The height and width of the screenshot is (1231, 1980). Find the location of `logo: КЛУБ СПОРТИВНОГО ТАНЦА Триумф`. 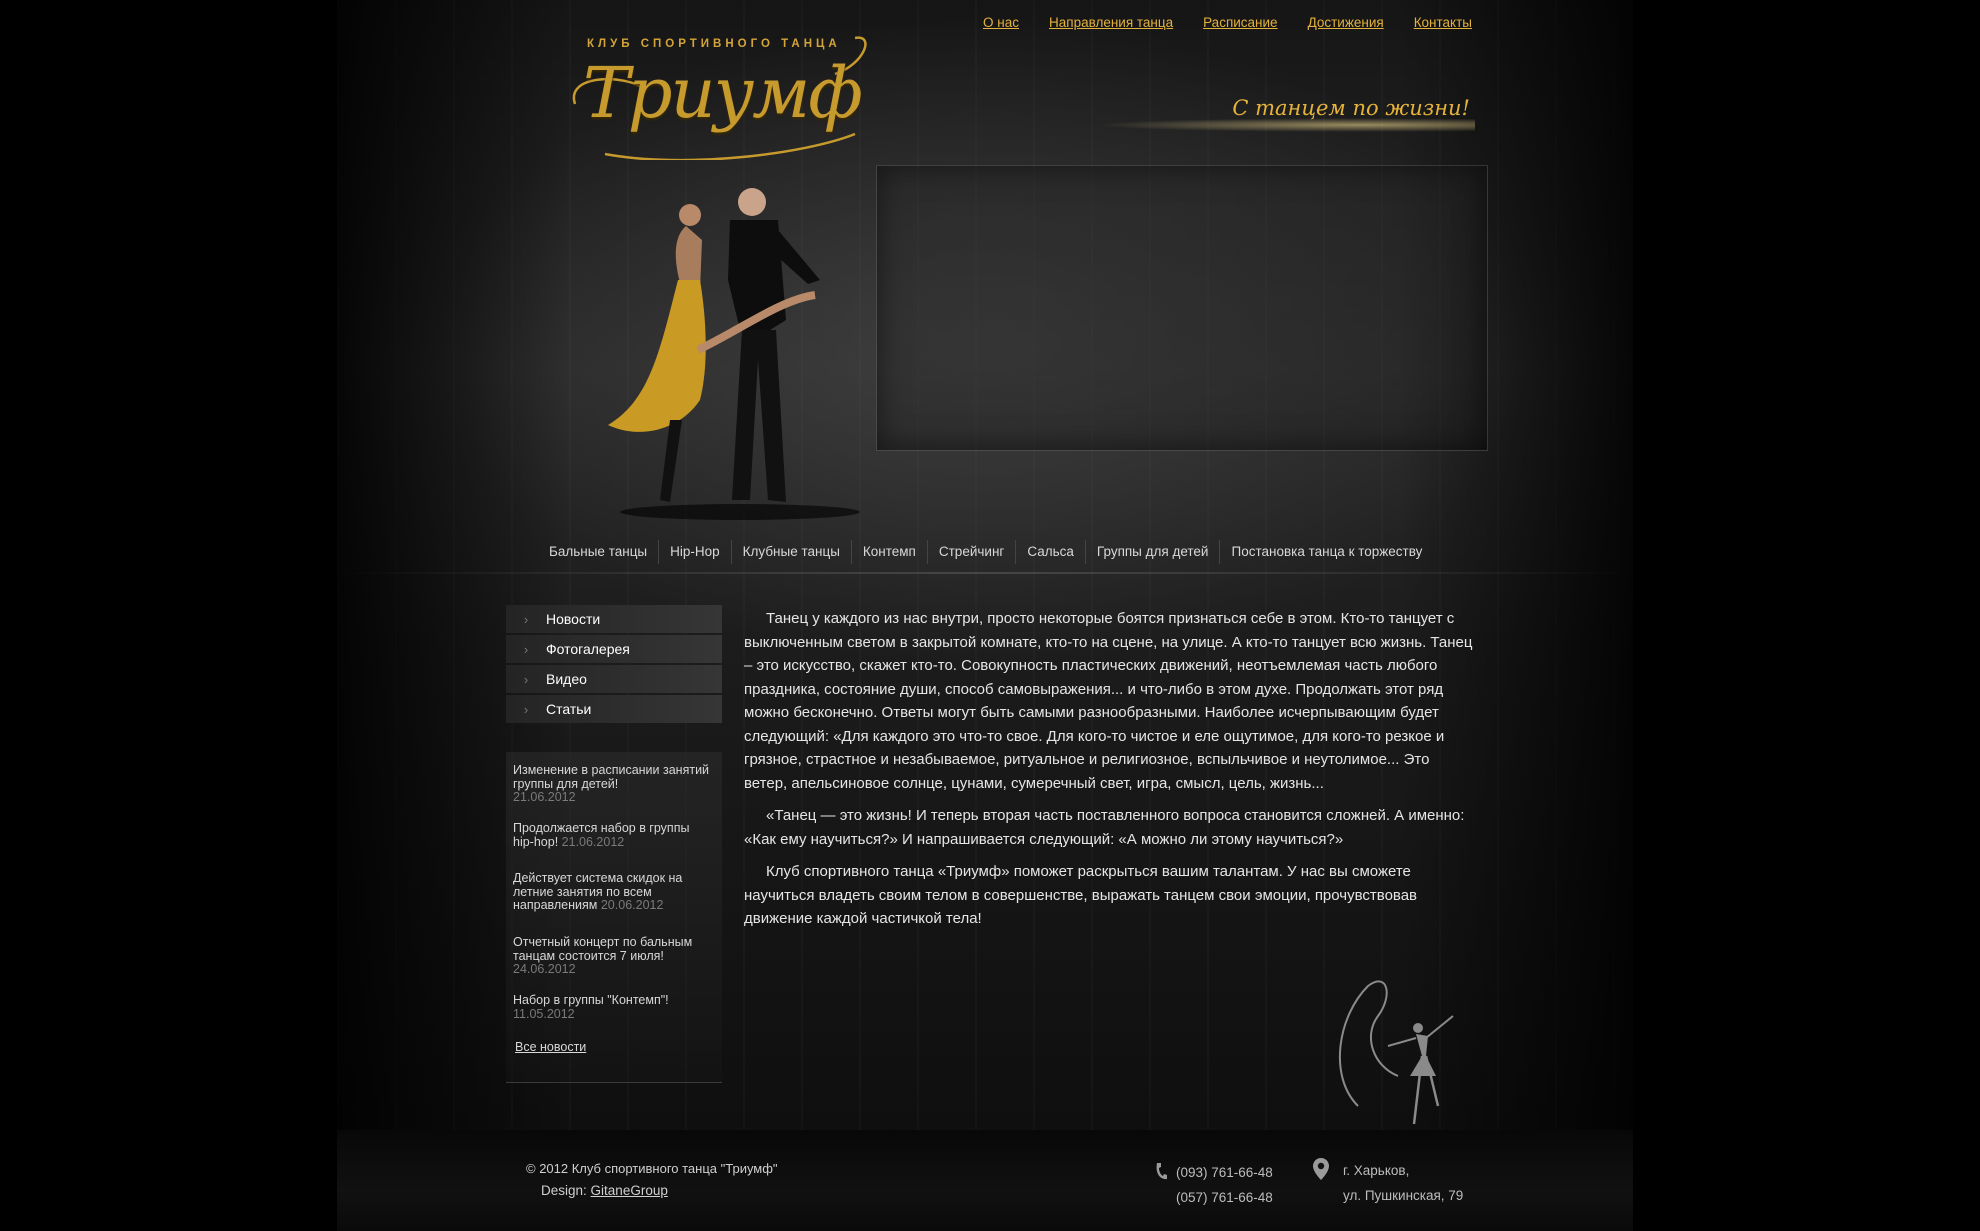

logo: КЛУБ СПОРТИВНОГО ТАНЦА Триумф is located at coordinates (723, 97).